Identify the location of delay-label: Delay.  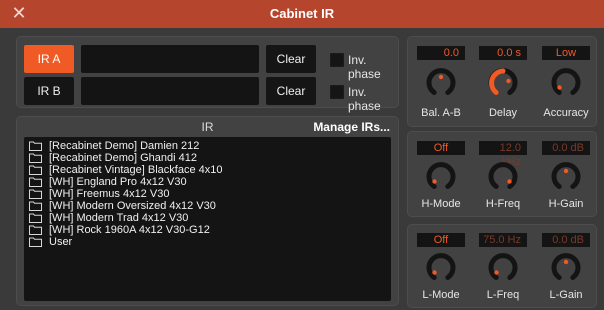
(503, 113).